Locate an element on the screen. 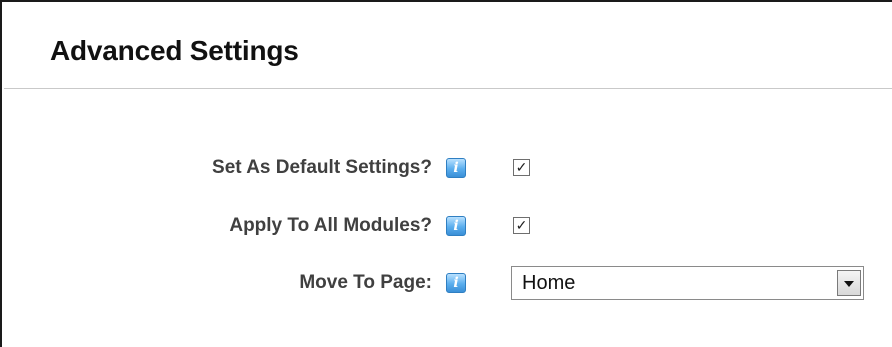 This screenshot has width=892, height=347. header-divider is located at coordinates (448, 88).